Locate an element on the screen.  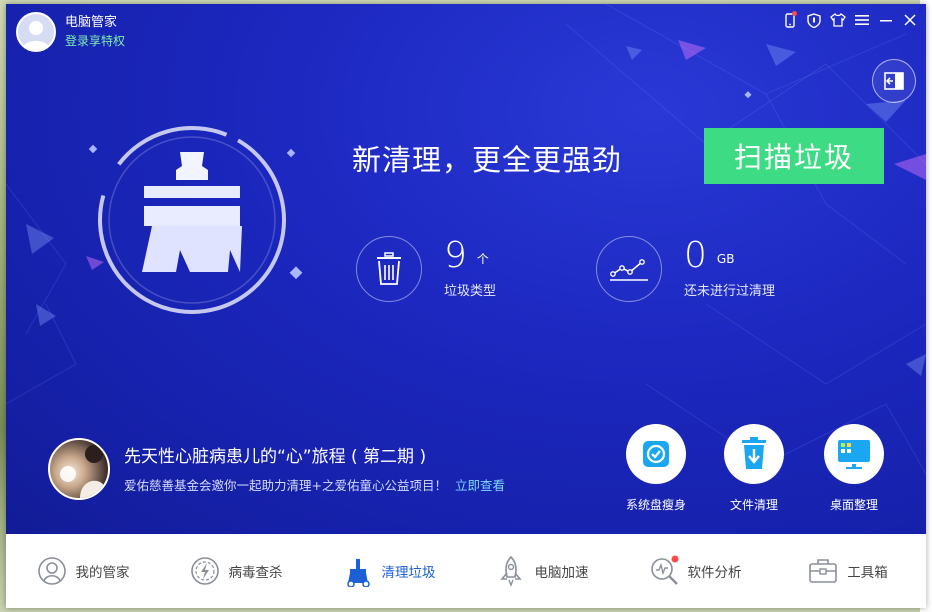
nav-label: 我的管家 is located at coordinates (102, 573).